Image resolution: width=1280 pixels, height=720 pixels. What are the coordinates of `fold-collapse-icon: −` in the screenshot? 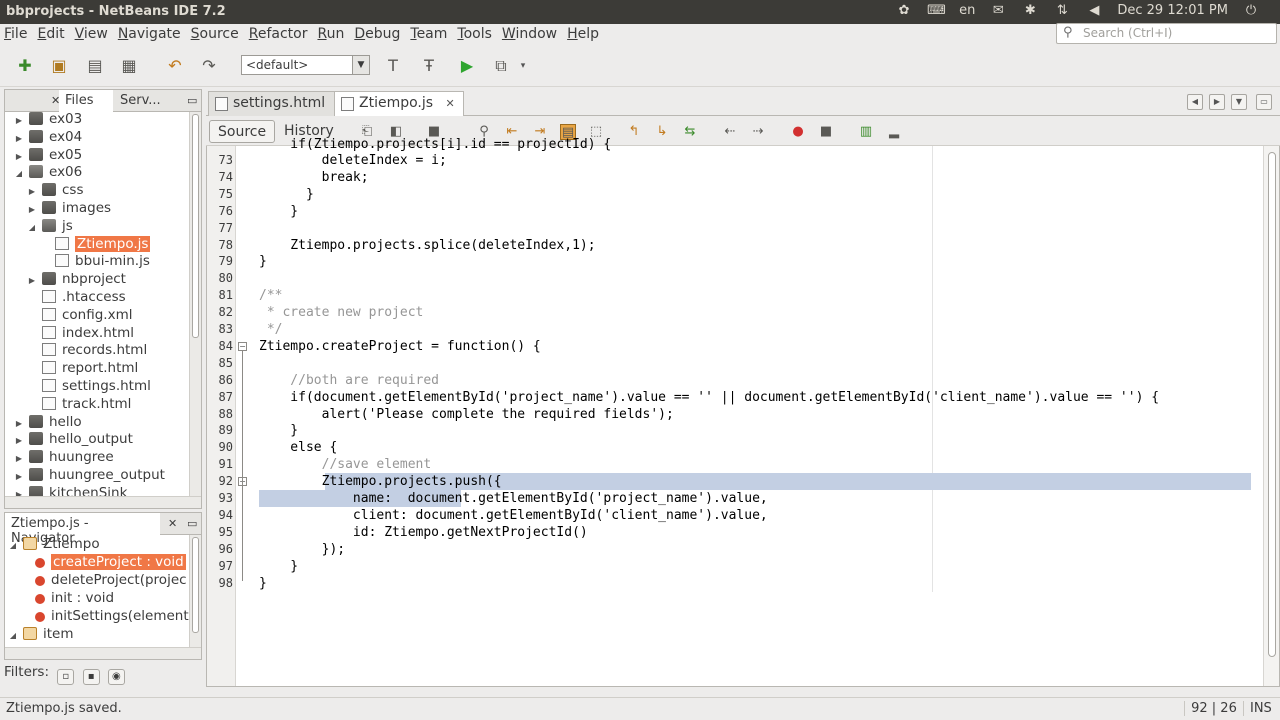 It's located at (242, 346).